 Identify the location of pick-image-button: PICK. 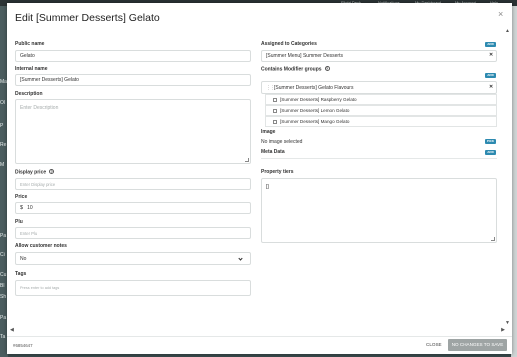
(490, 141).